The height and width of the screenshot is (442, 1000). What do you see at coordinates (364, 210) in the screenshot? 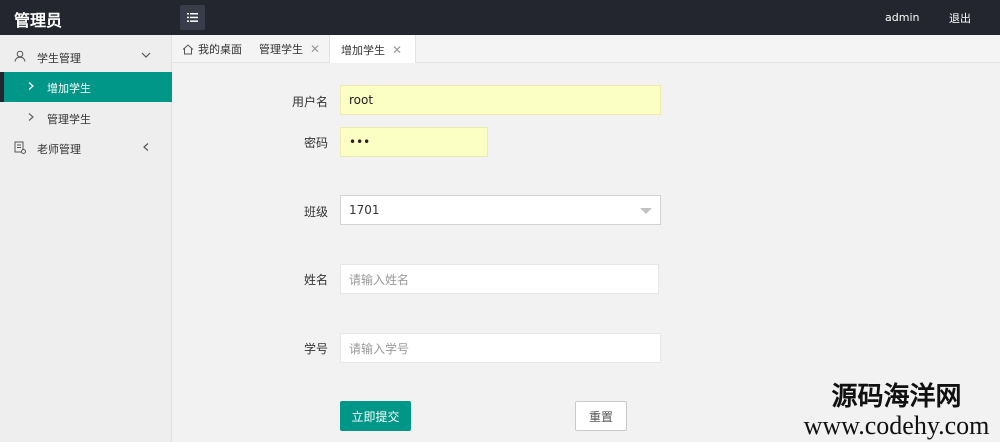
I see `class-value: 1701` at bounding box center [364, 210].